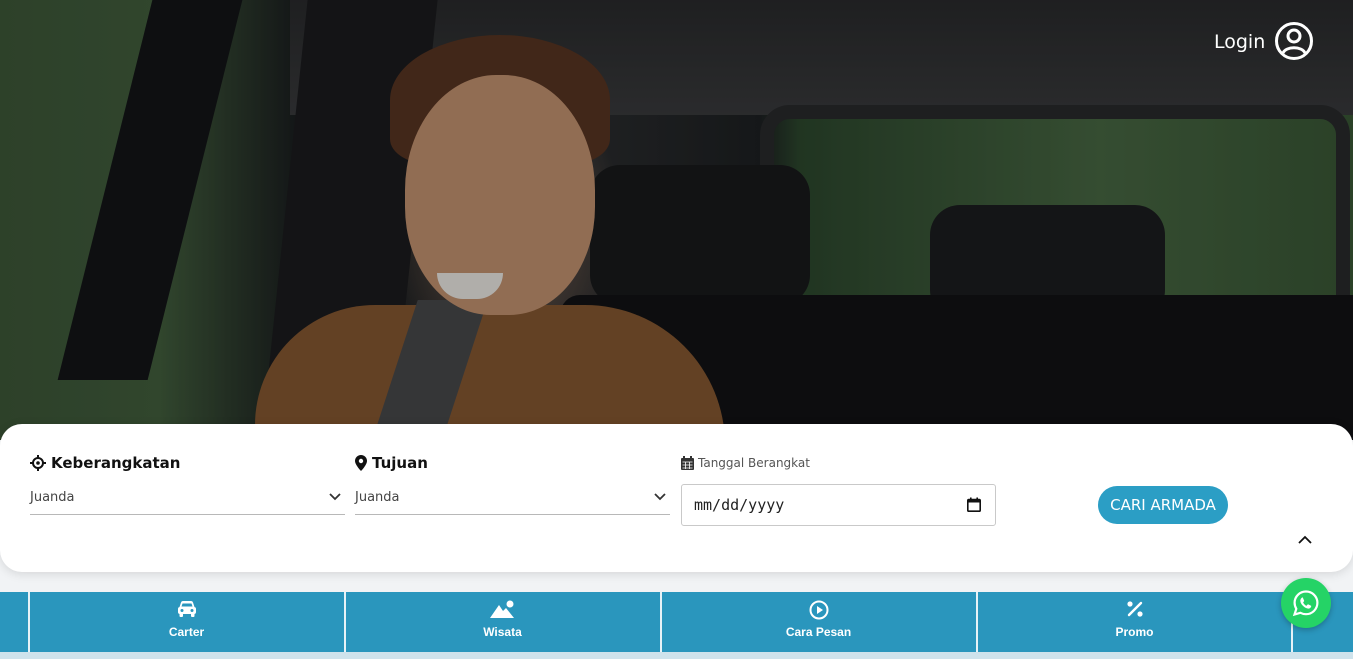 This screenshot has width=1353, height=659. What do you see at coordinates (187, 499) in the screenshot?
I see `departure-select: Juanda` at bounding box center [187, 499].